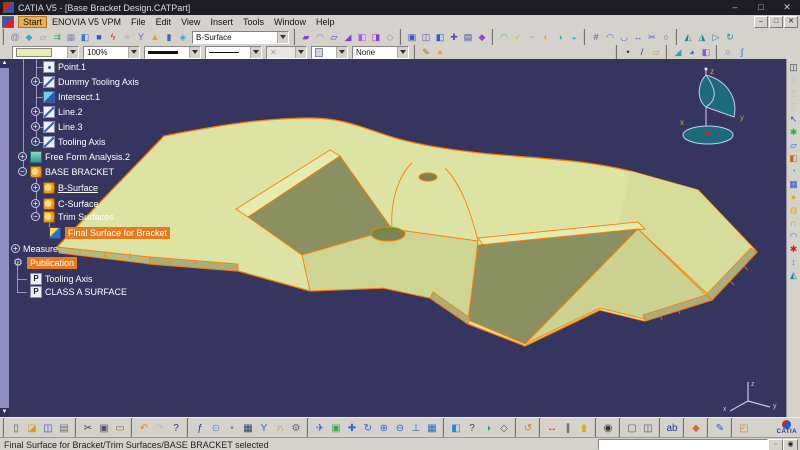  I want to click on shaded-view-icon: ◑, so click(488, 428).